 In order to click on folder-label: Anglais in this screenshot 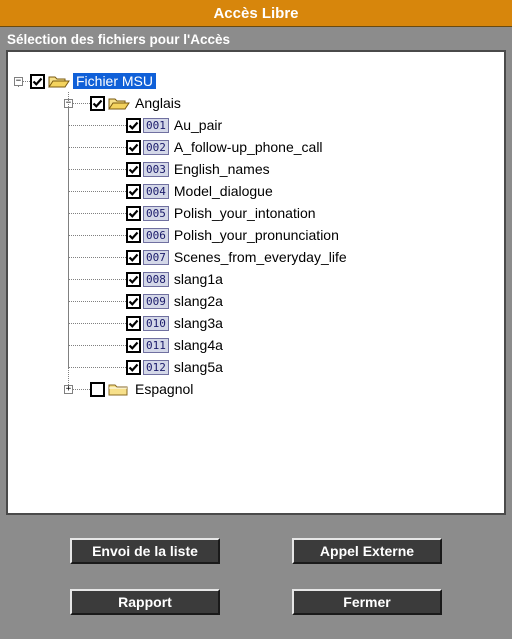, I will do `click(158, 103)`.